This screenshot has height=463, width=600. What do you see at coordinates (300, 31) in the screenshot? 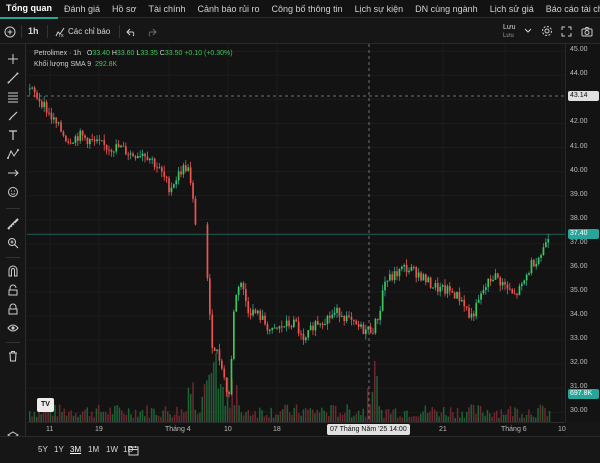
I see `chart-toolbar: 1h fx Các chỉ báo Lưu Lưu` at bounding box center [300, 31].